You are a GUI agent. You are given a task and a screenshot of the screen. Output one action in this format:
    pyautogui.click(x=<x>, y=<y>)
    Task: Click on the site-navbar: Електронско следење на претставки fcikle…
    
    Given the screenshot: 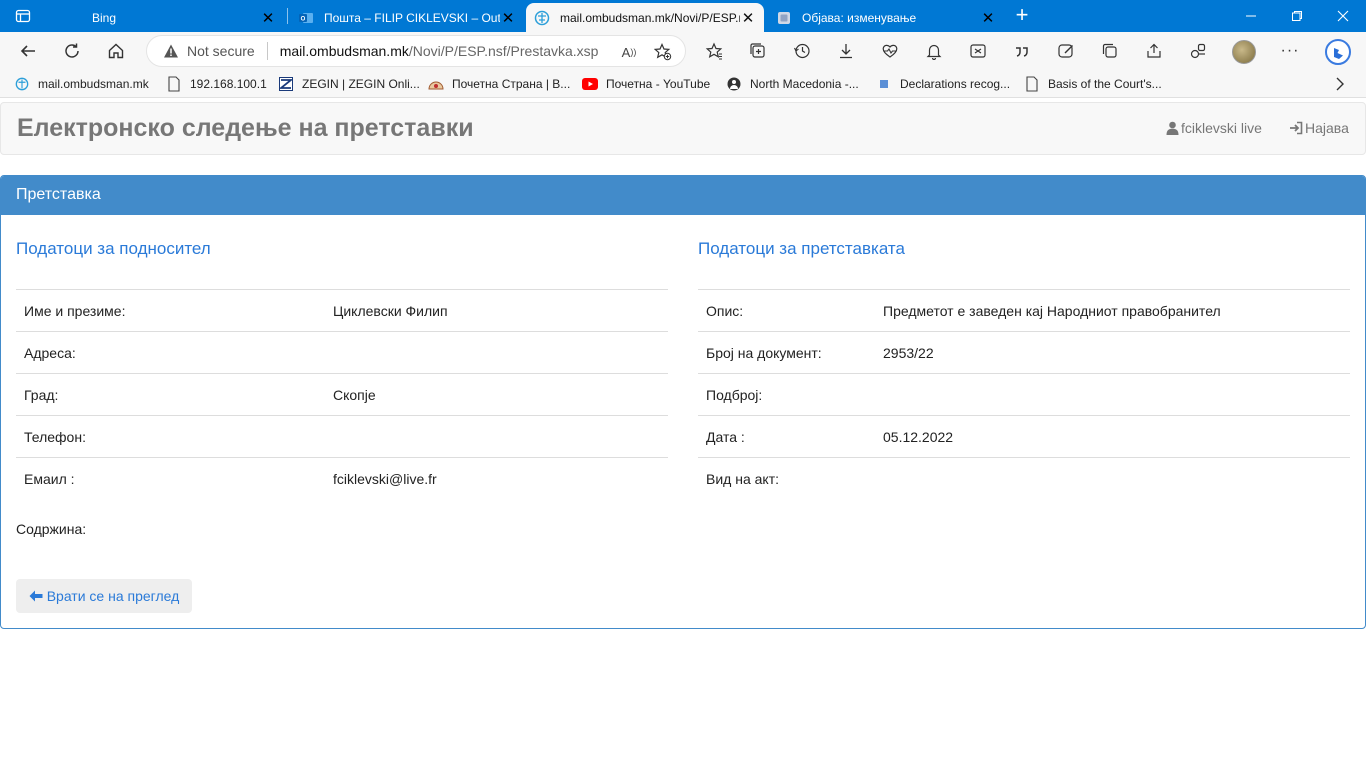 What is the action you would take?
    pyautogui.click(x=683, y=128)
    